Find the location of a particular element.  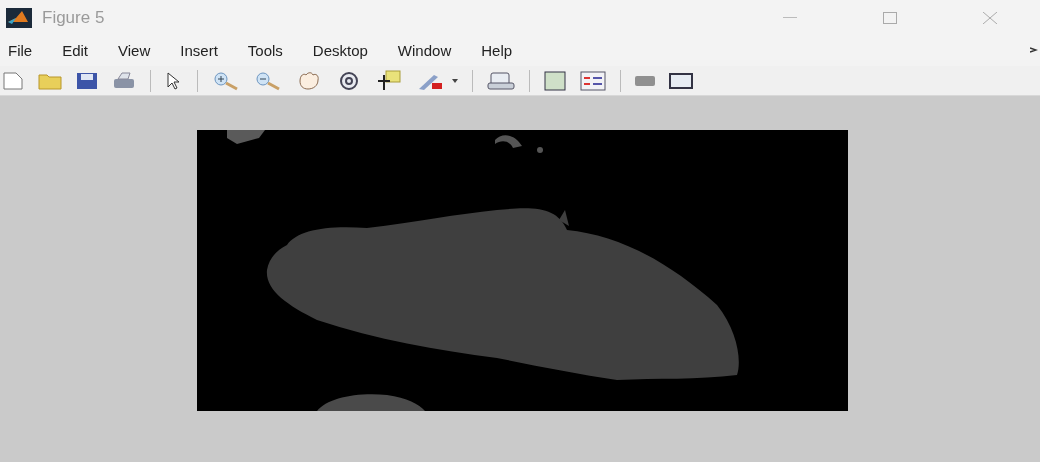

app-logo-icon is located at coordinates (19, 18).